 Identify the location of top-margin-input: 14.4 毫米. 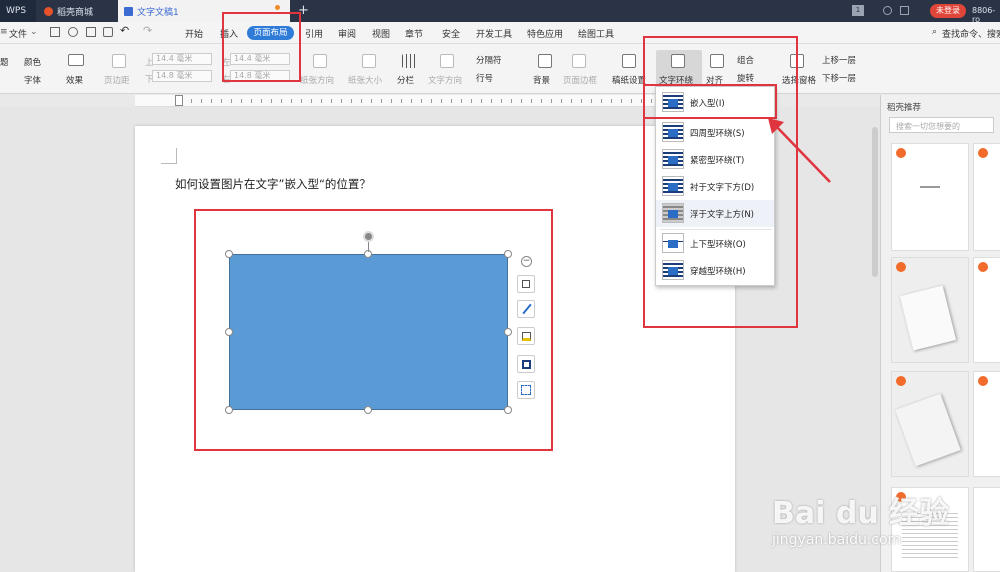
(182, 59).